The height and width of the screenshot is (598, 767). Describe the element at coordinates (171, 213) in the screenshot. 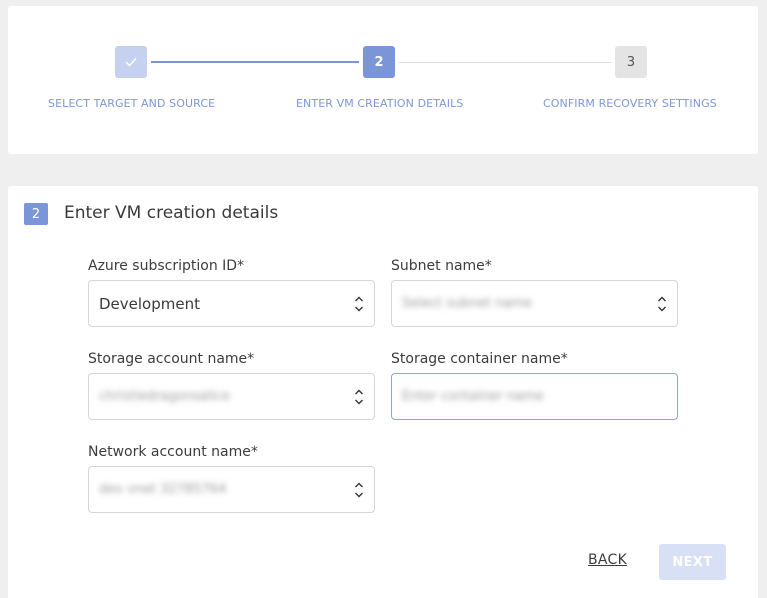

I see `section-title: Enter VM creation details` at that location.